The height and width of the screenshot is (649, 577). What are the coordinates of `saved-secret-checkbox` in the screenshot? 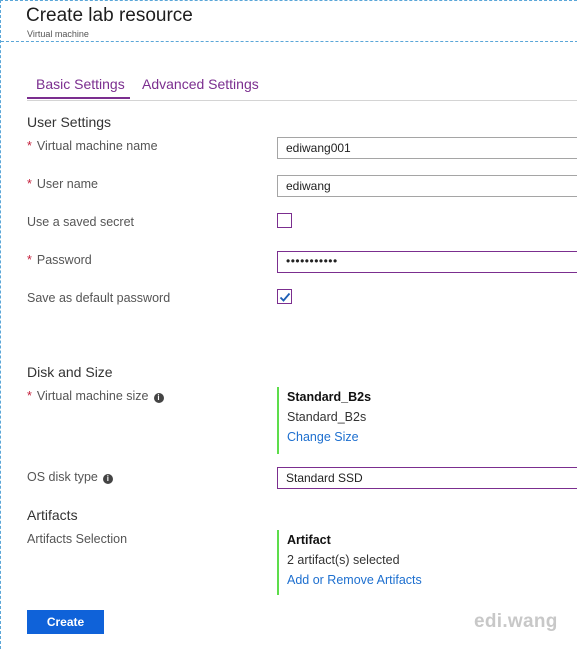 It's located at (284, 220).